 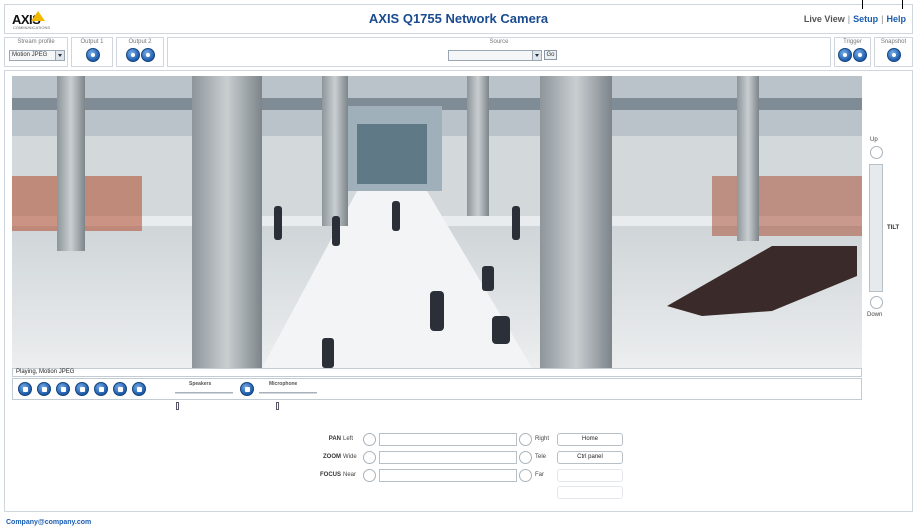 I want to click on play-icon, so click(x=101, y=389).